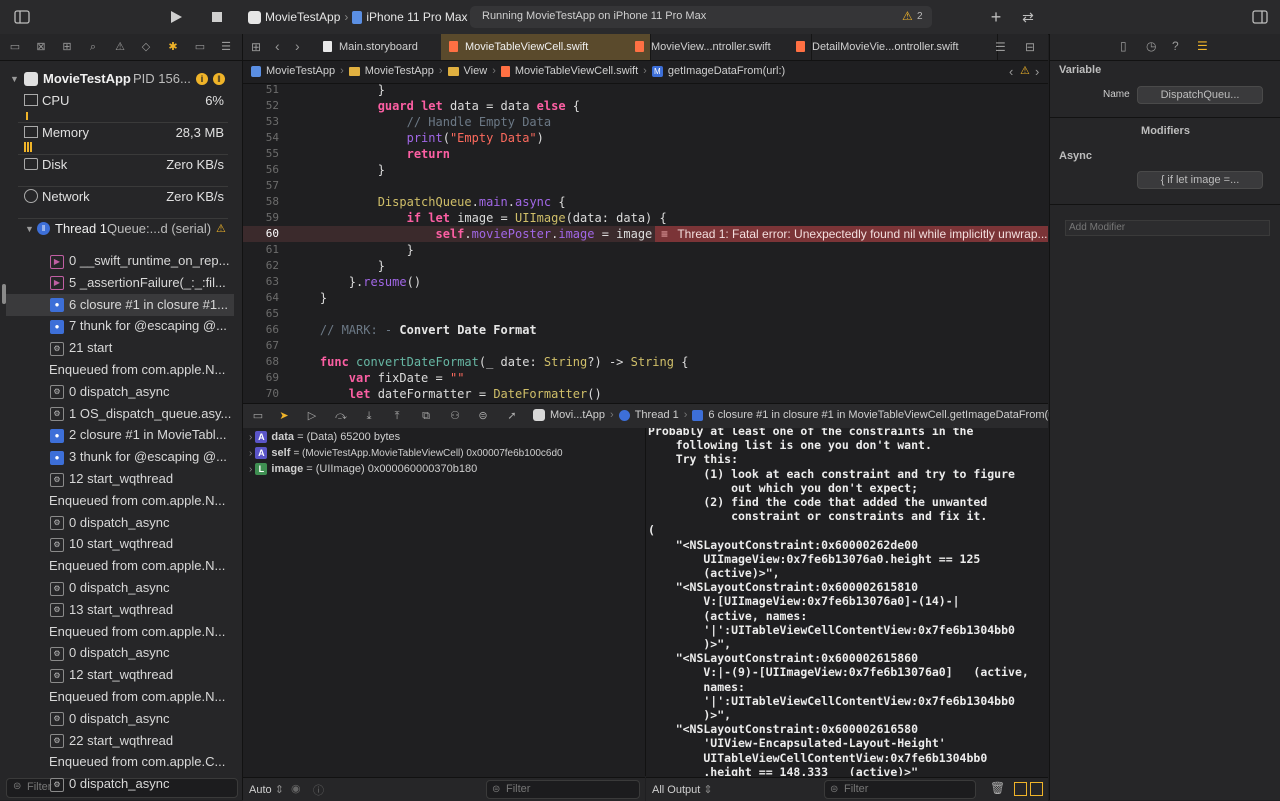 The image size is (1280, 801). Describe the element at coordinates (266, 789) in the screenshot. I see `scope-selector: Auto ⇕` at that location.